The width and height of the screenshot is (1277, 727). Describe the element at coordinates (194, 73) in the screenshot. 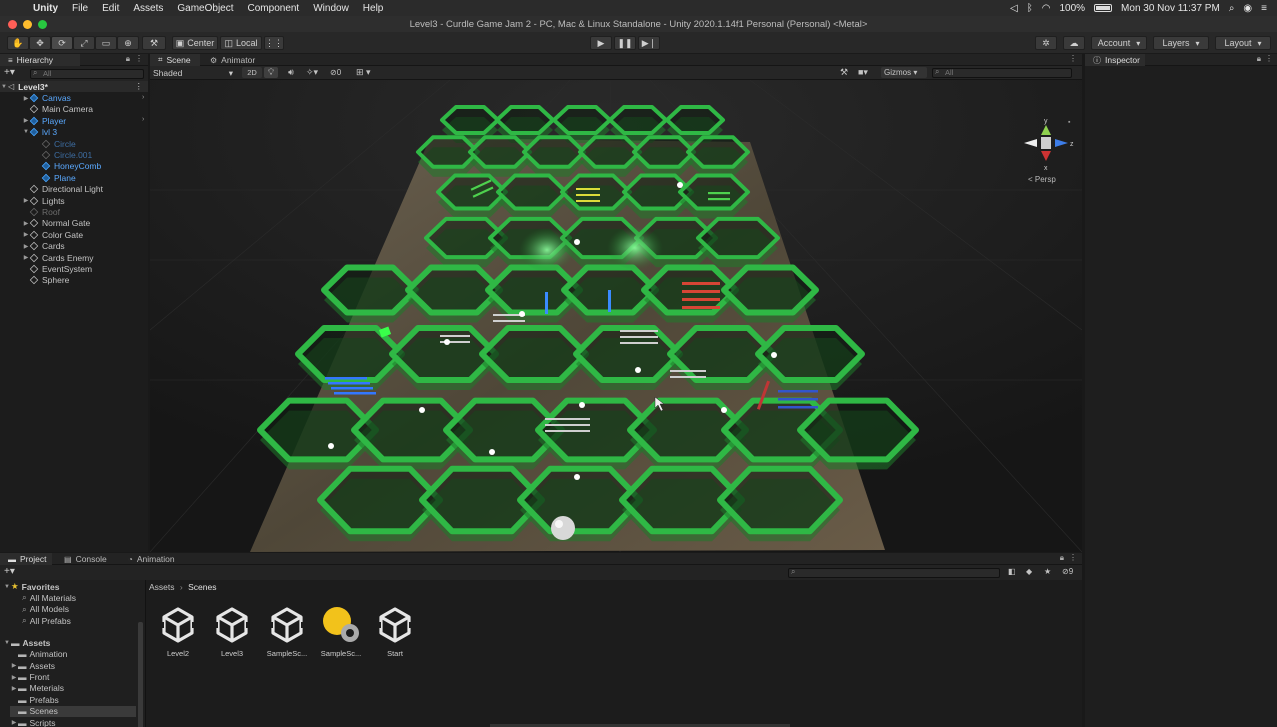

I see `draw-mode-dropdown: Shaded ▾` at that location.